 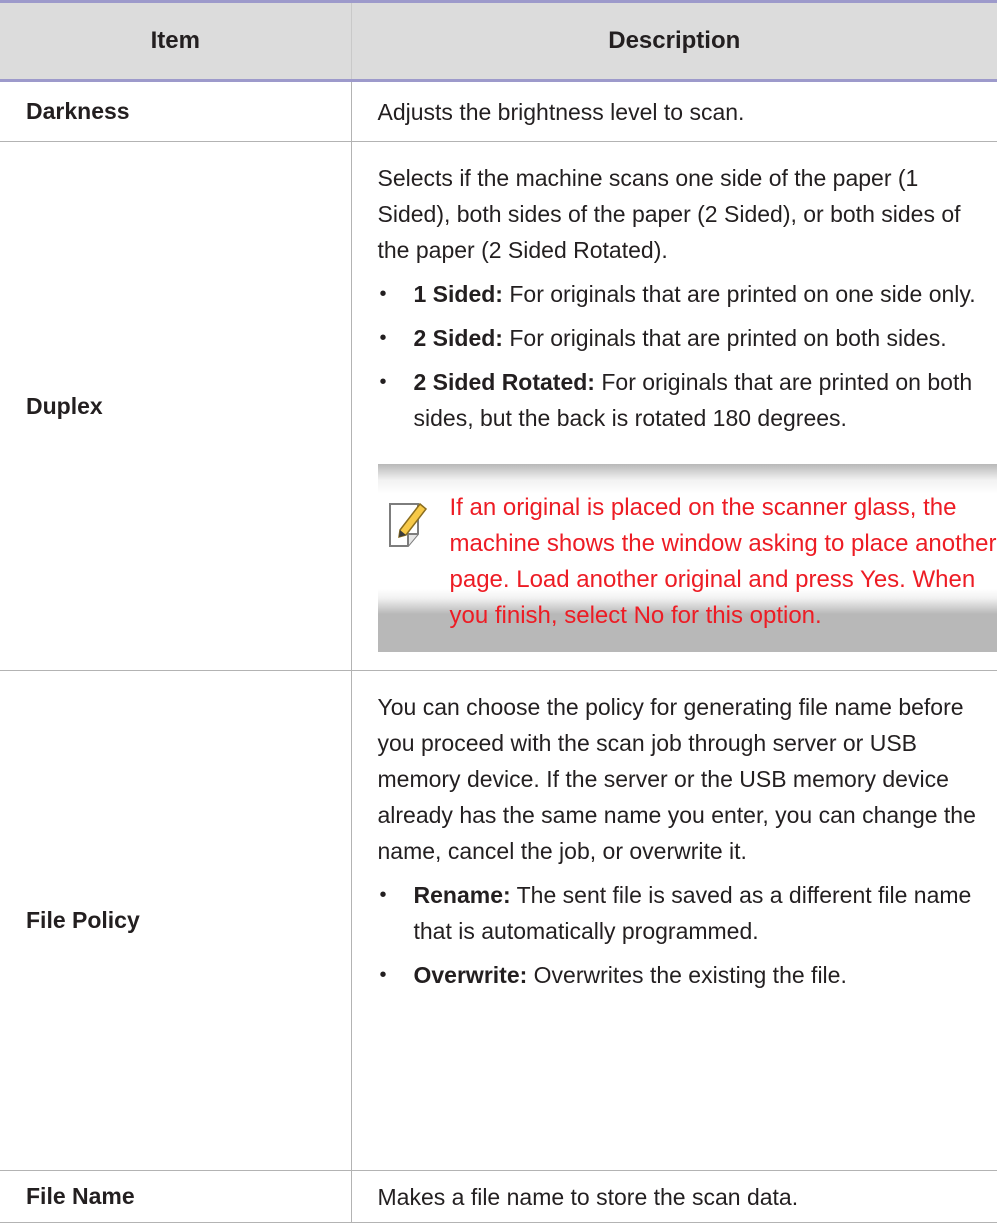 I want to click on item-column-header: Item, so click(x=176, y=42).